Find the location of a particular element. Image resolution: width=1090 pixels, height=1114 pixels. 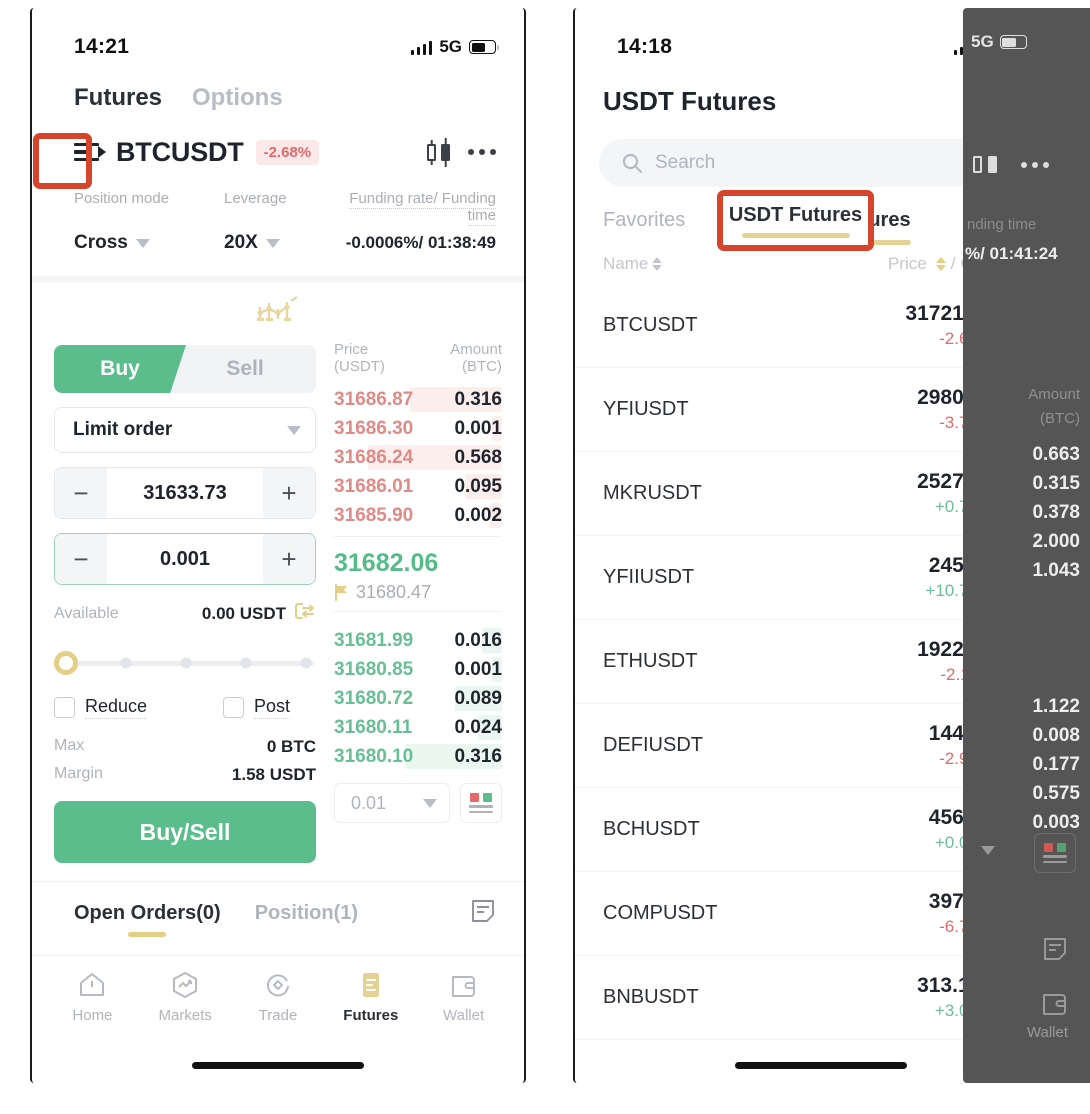

orderbook-row: 31686.30 0.001 is located at coordinates (418, 428).